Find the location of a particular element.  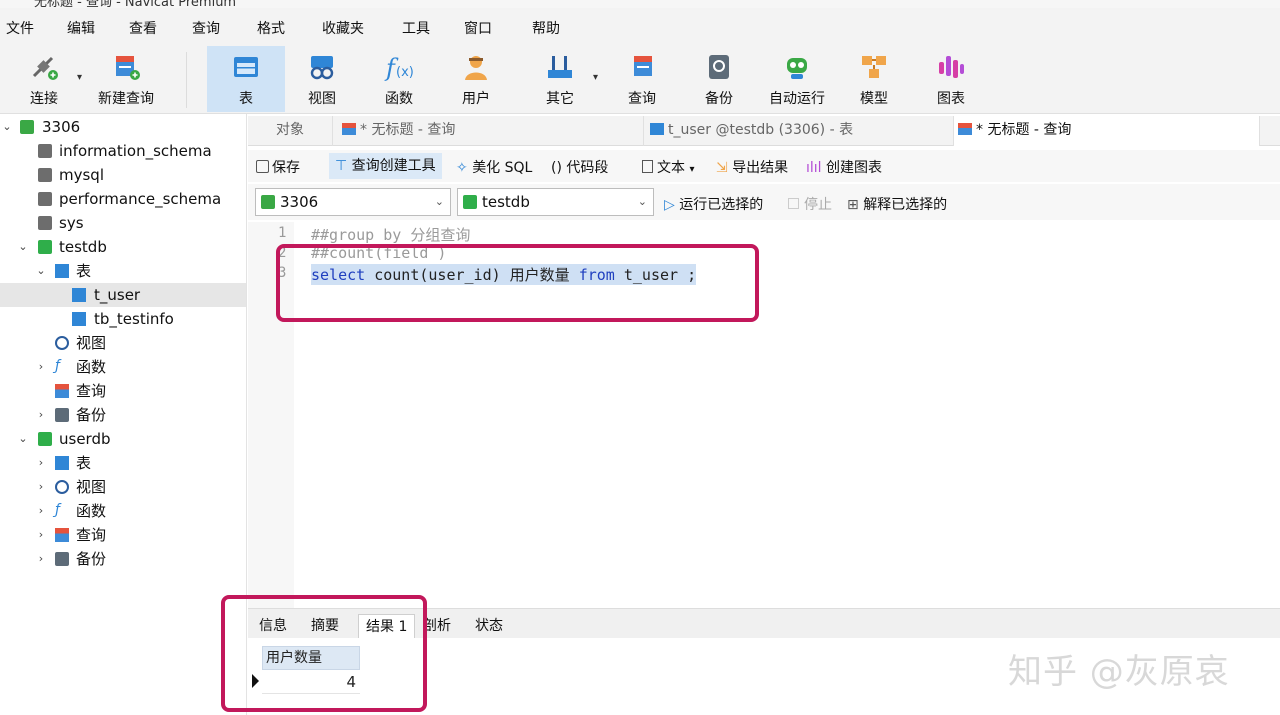

tree-db-testdb: ⌄ testdb is located at coordinates (123, 247).